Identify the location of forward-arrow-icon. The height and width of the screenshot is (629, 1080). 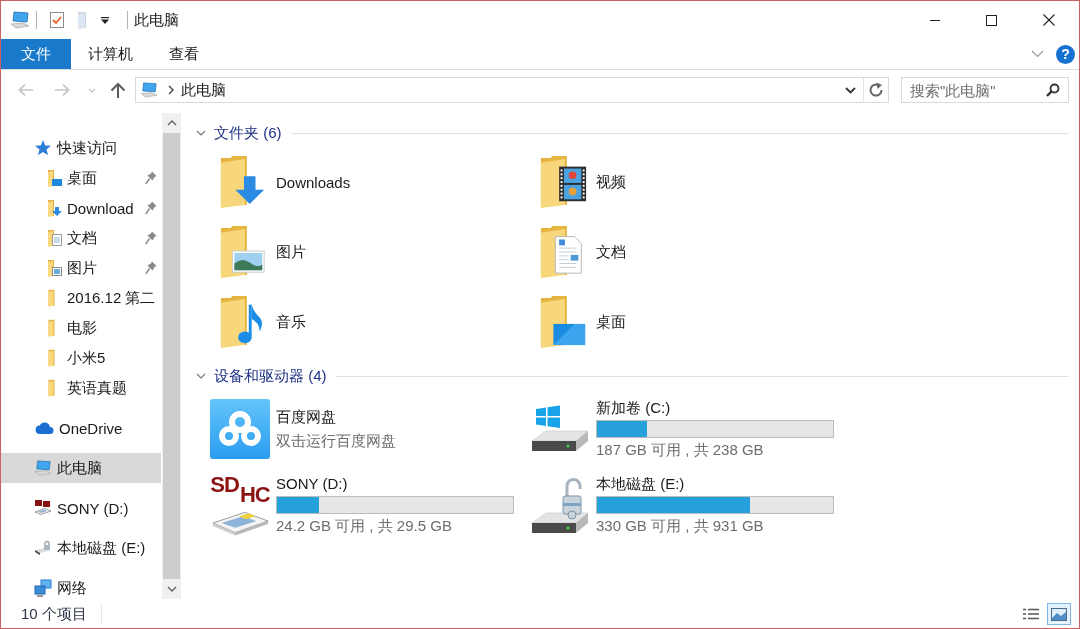
(62, 90).